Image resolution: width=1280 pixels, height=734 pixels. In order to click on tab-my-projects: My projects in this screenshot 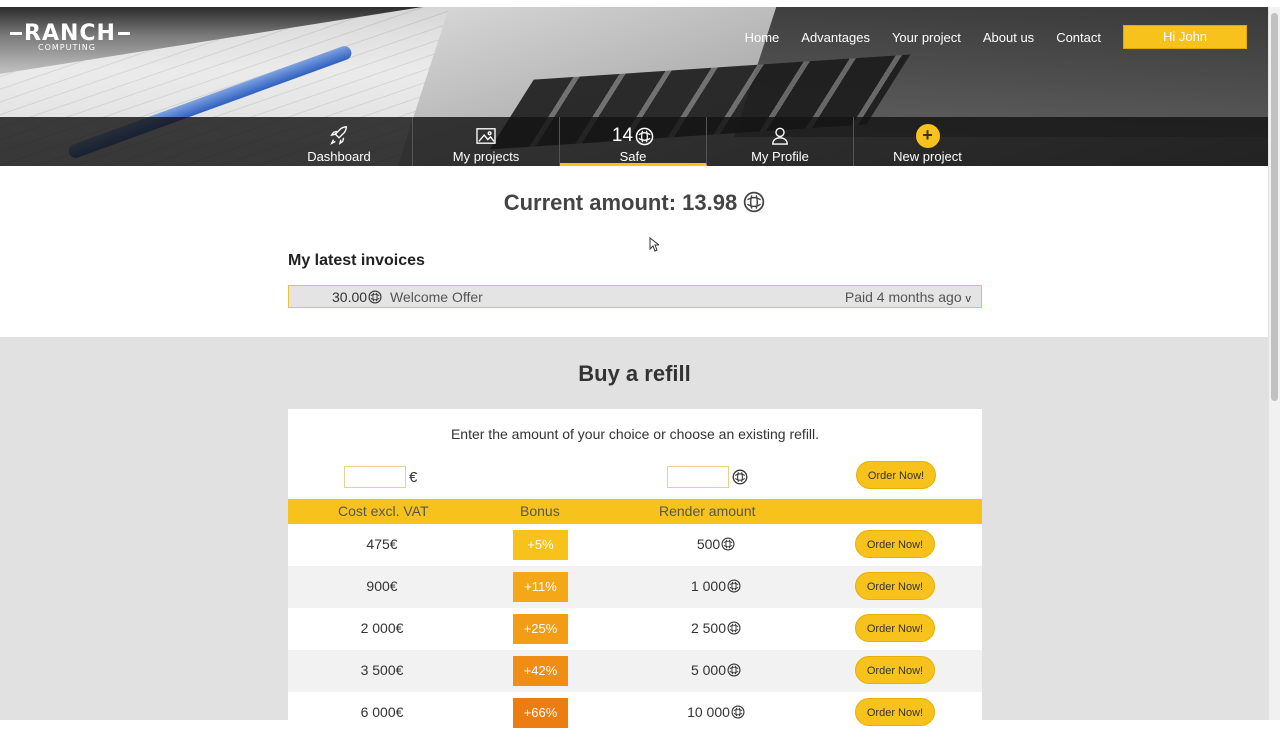, I will do `click(486, 141)`.